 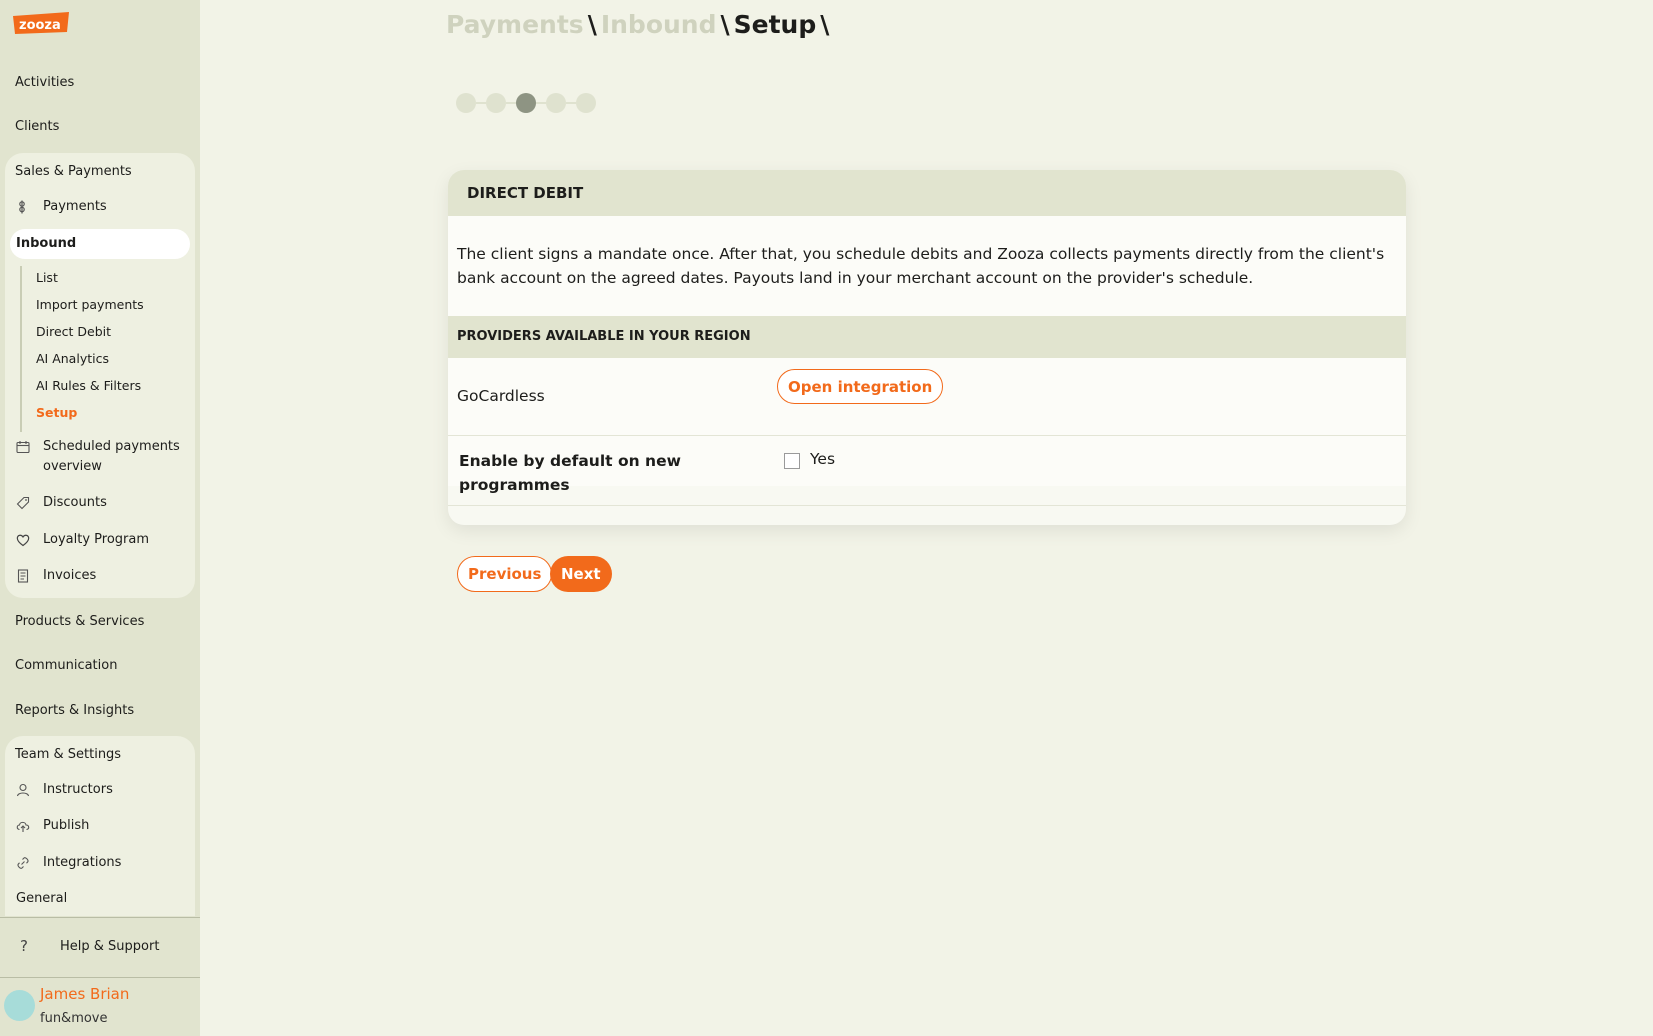 I want to click on avatar, so click(x=19, y=1005).